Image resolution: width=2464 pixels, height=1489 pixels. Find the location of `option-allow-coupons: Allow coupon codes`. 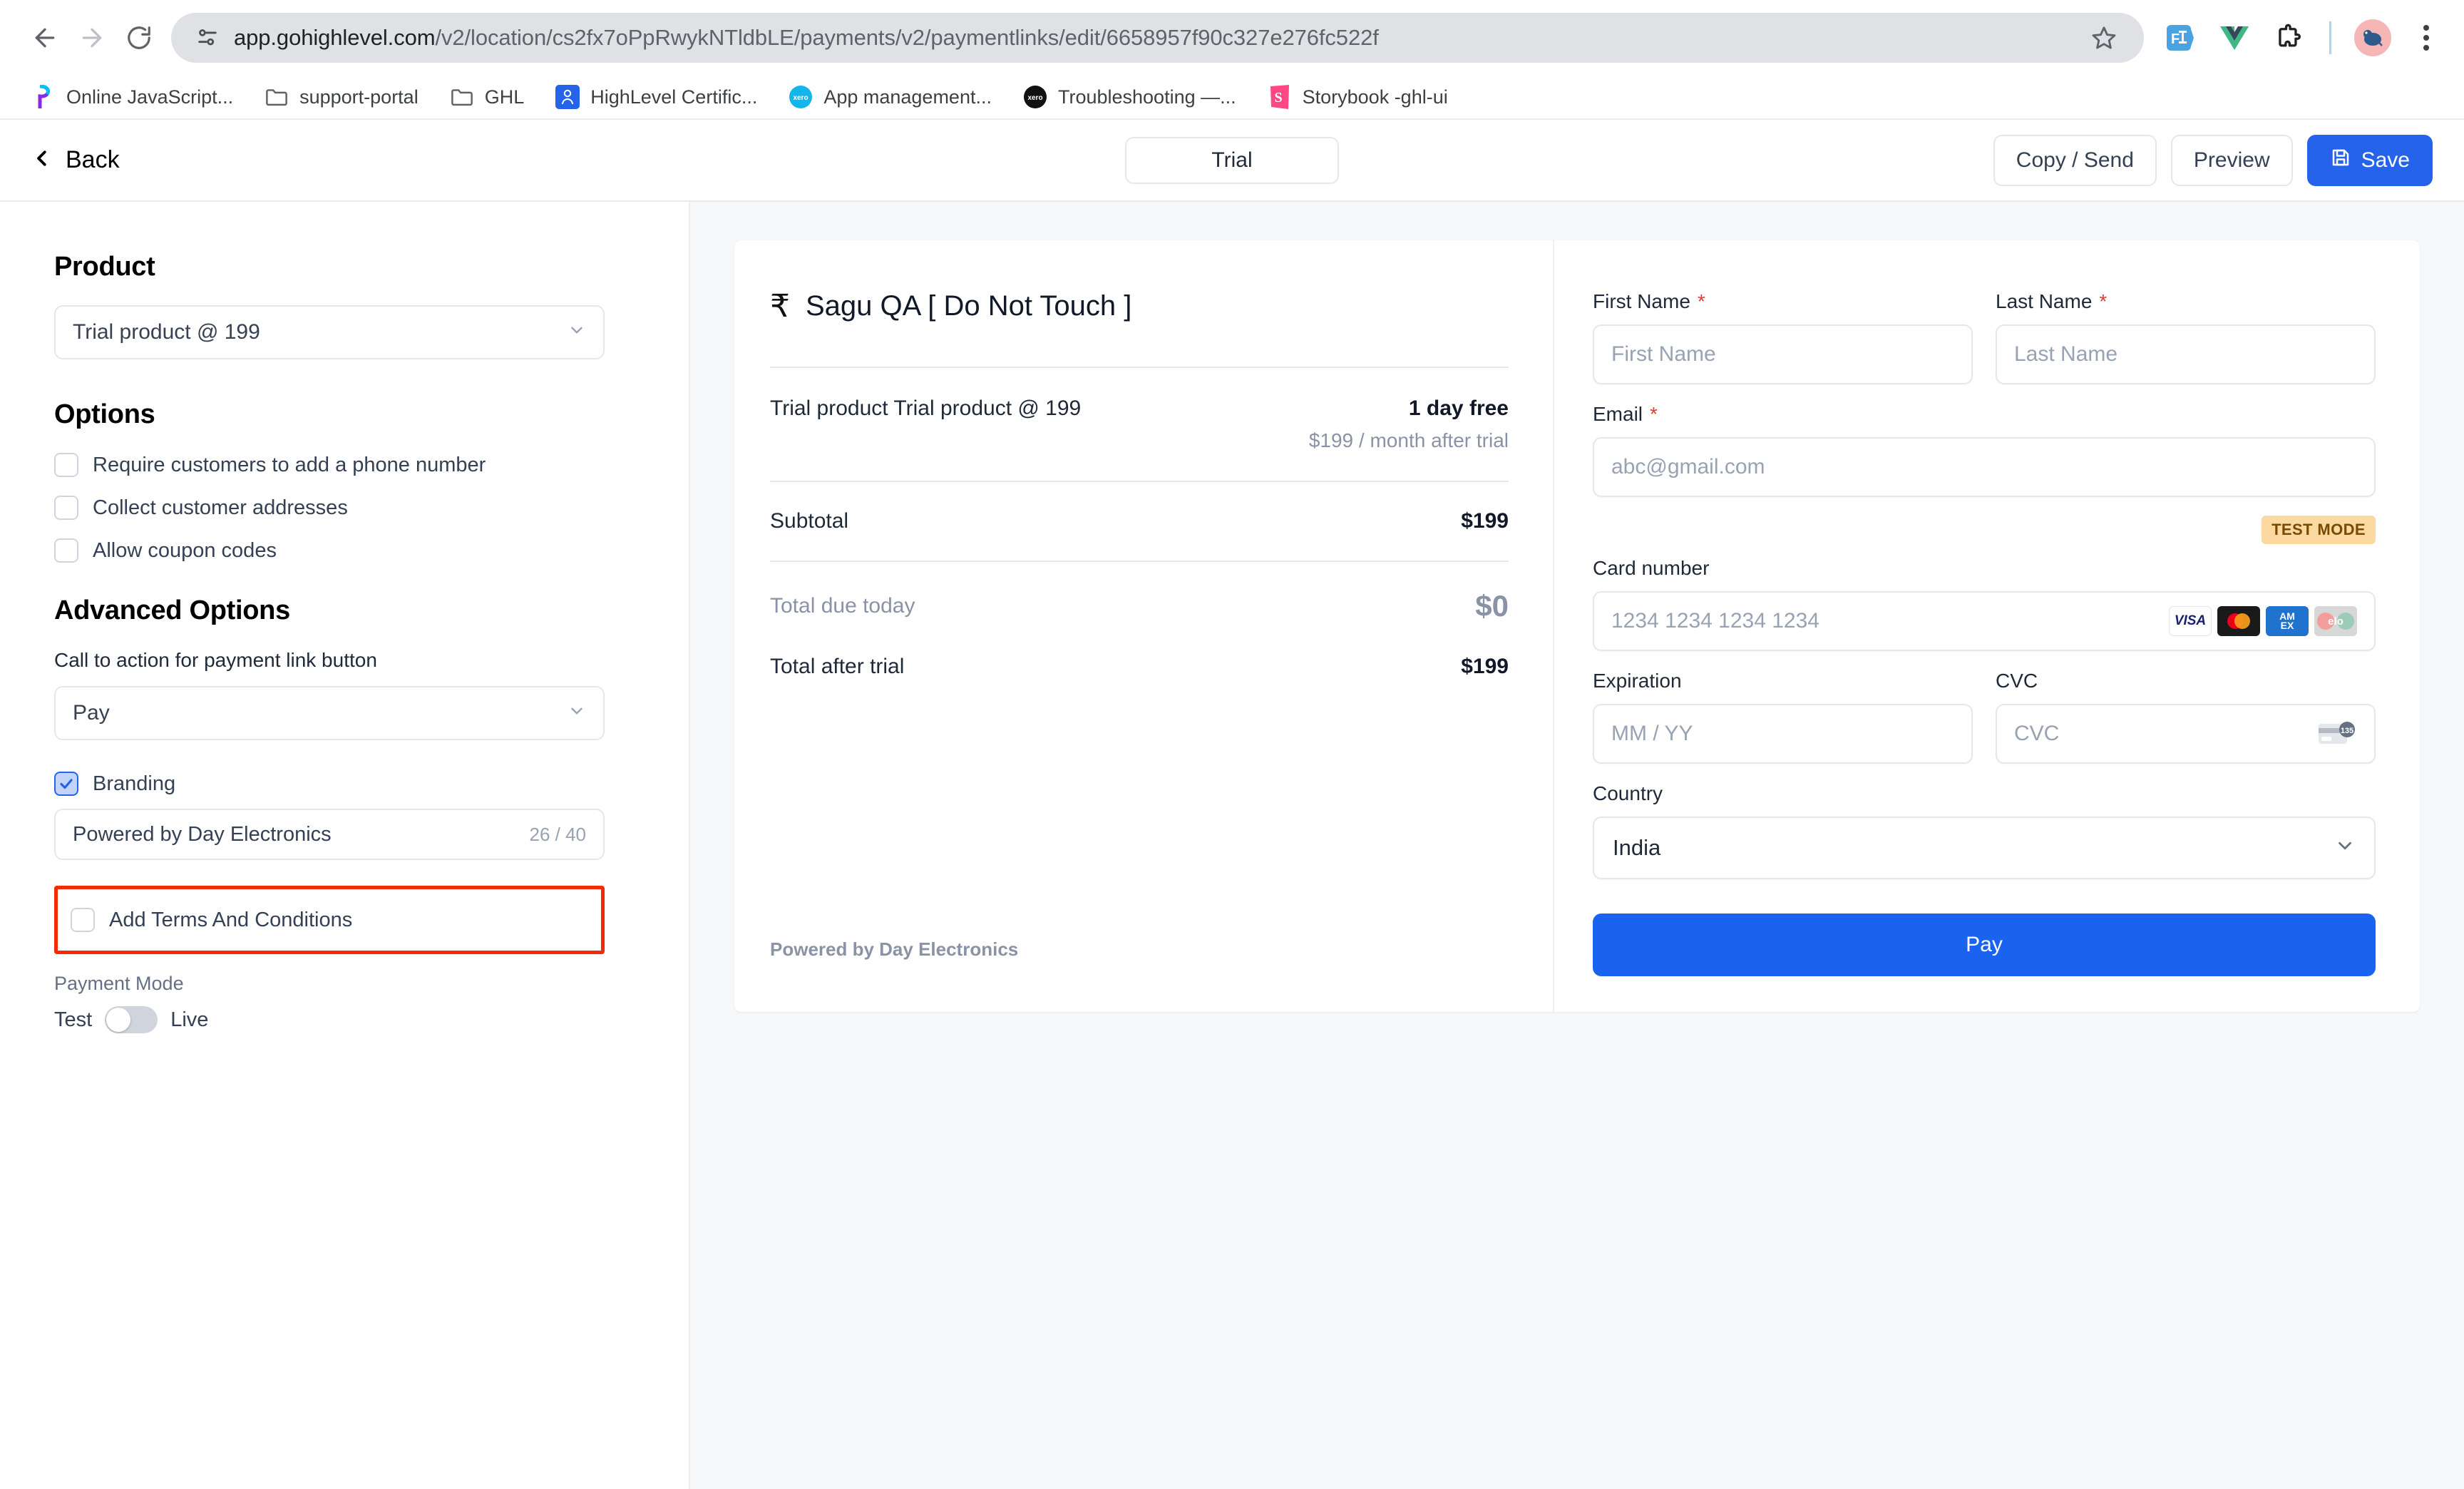

option-allow-coupons: Allow coupon codes is located at coordinates (344, 550).